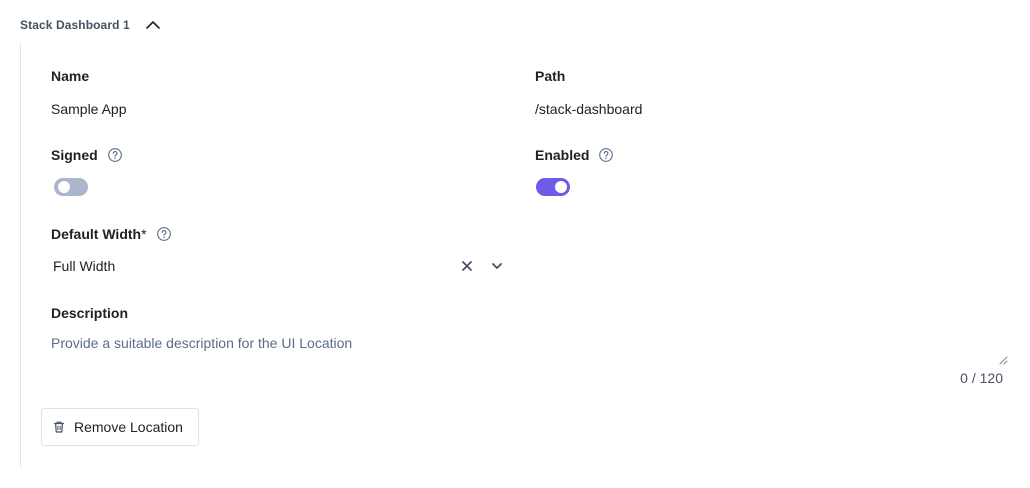 The image size is (1030, 488). Describe the element at coordinates (562, 155) in the screenshot. I see `enabled-label-text: Enabled` at that location.